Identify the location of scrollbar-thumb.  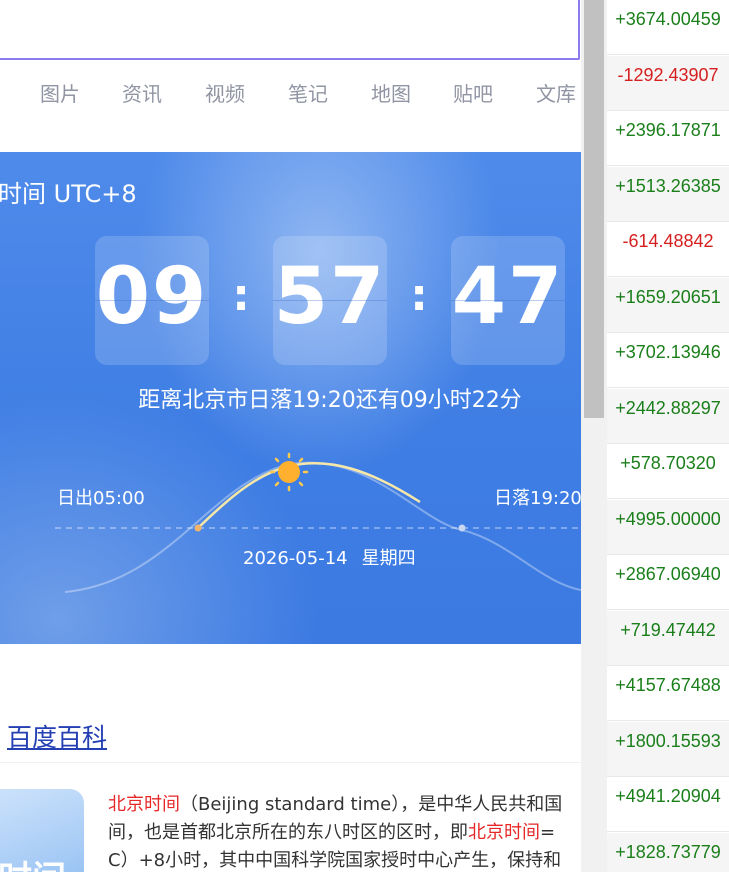
(594, 209).